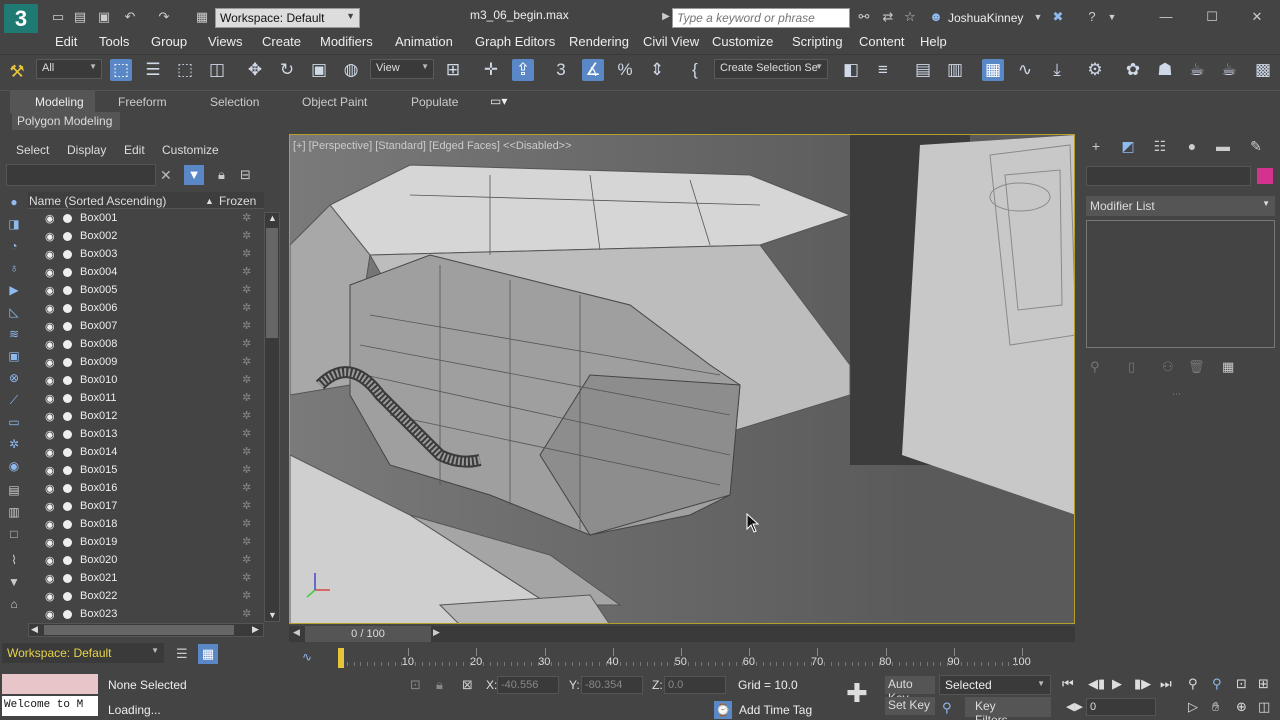 This screenshot has height=720, width=1280. Describe the element at coordinates (66, 121) in the screenshot. I see `polygon-modeling-panel: Polygon Modeling` at that location.